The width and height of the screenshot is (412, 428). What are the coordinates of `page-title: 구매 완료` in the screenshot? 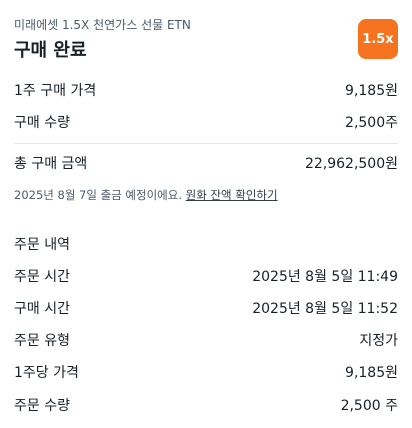 It's located at (50, 50).